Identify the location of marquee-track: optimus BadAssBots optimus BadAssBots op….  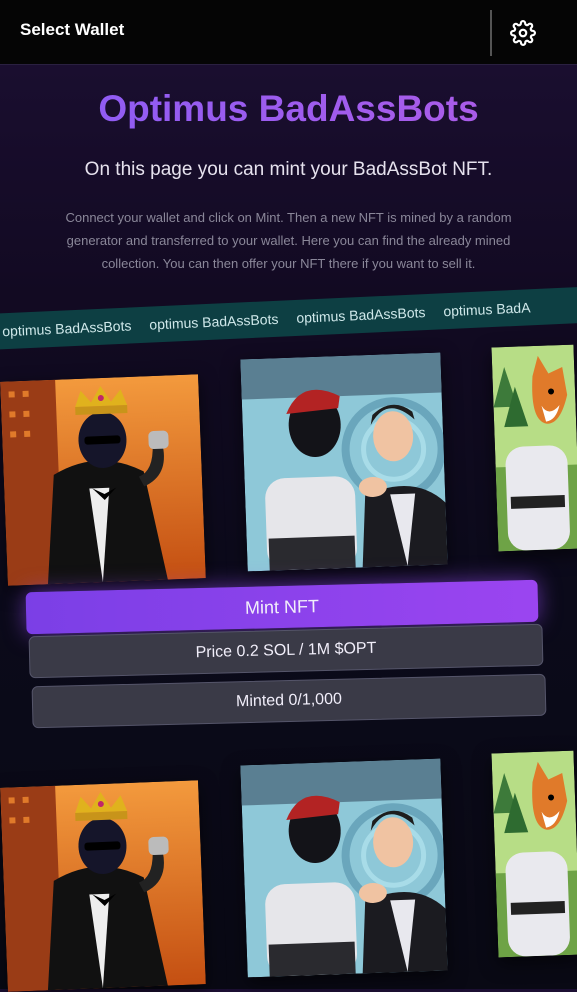
(275, 319).